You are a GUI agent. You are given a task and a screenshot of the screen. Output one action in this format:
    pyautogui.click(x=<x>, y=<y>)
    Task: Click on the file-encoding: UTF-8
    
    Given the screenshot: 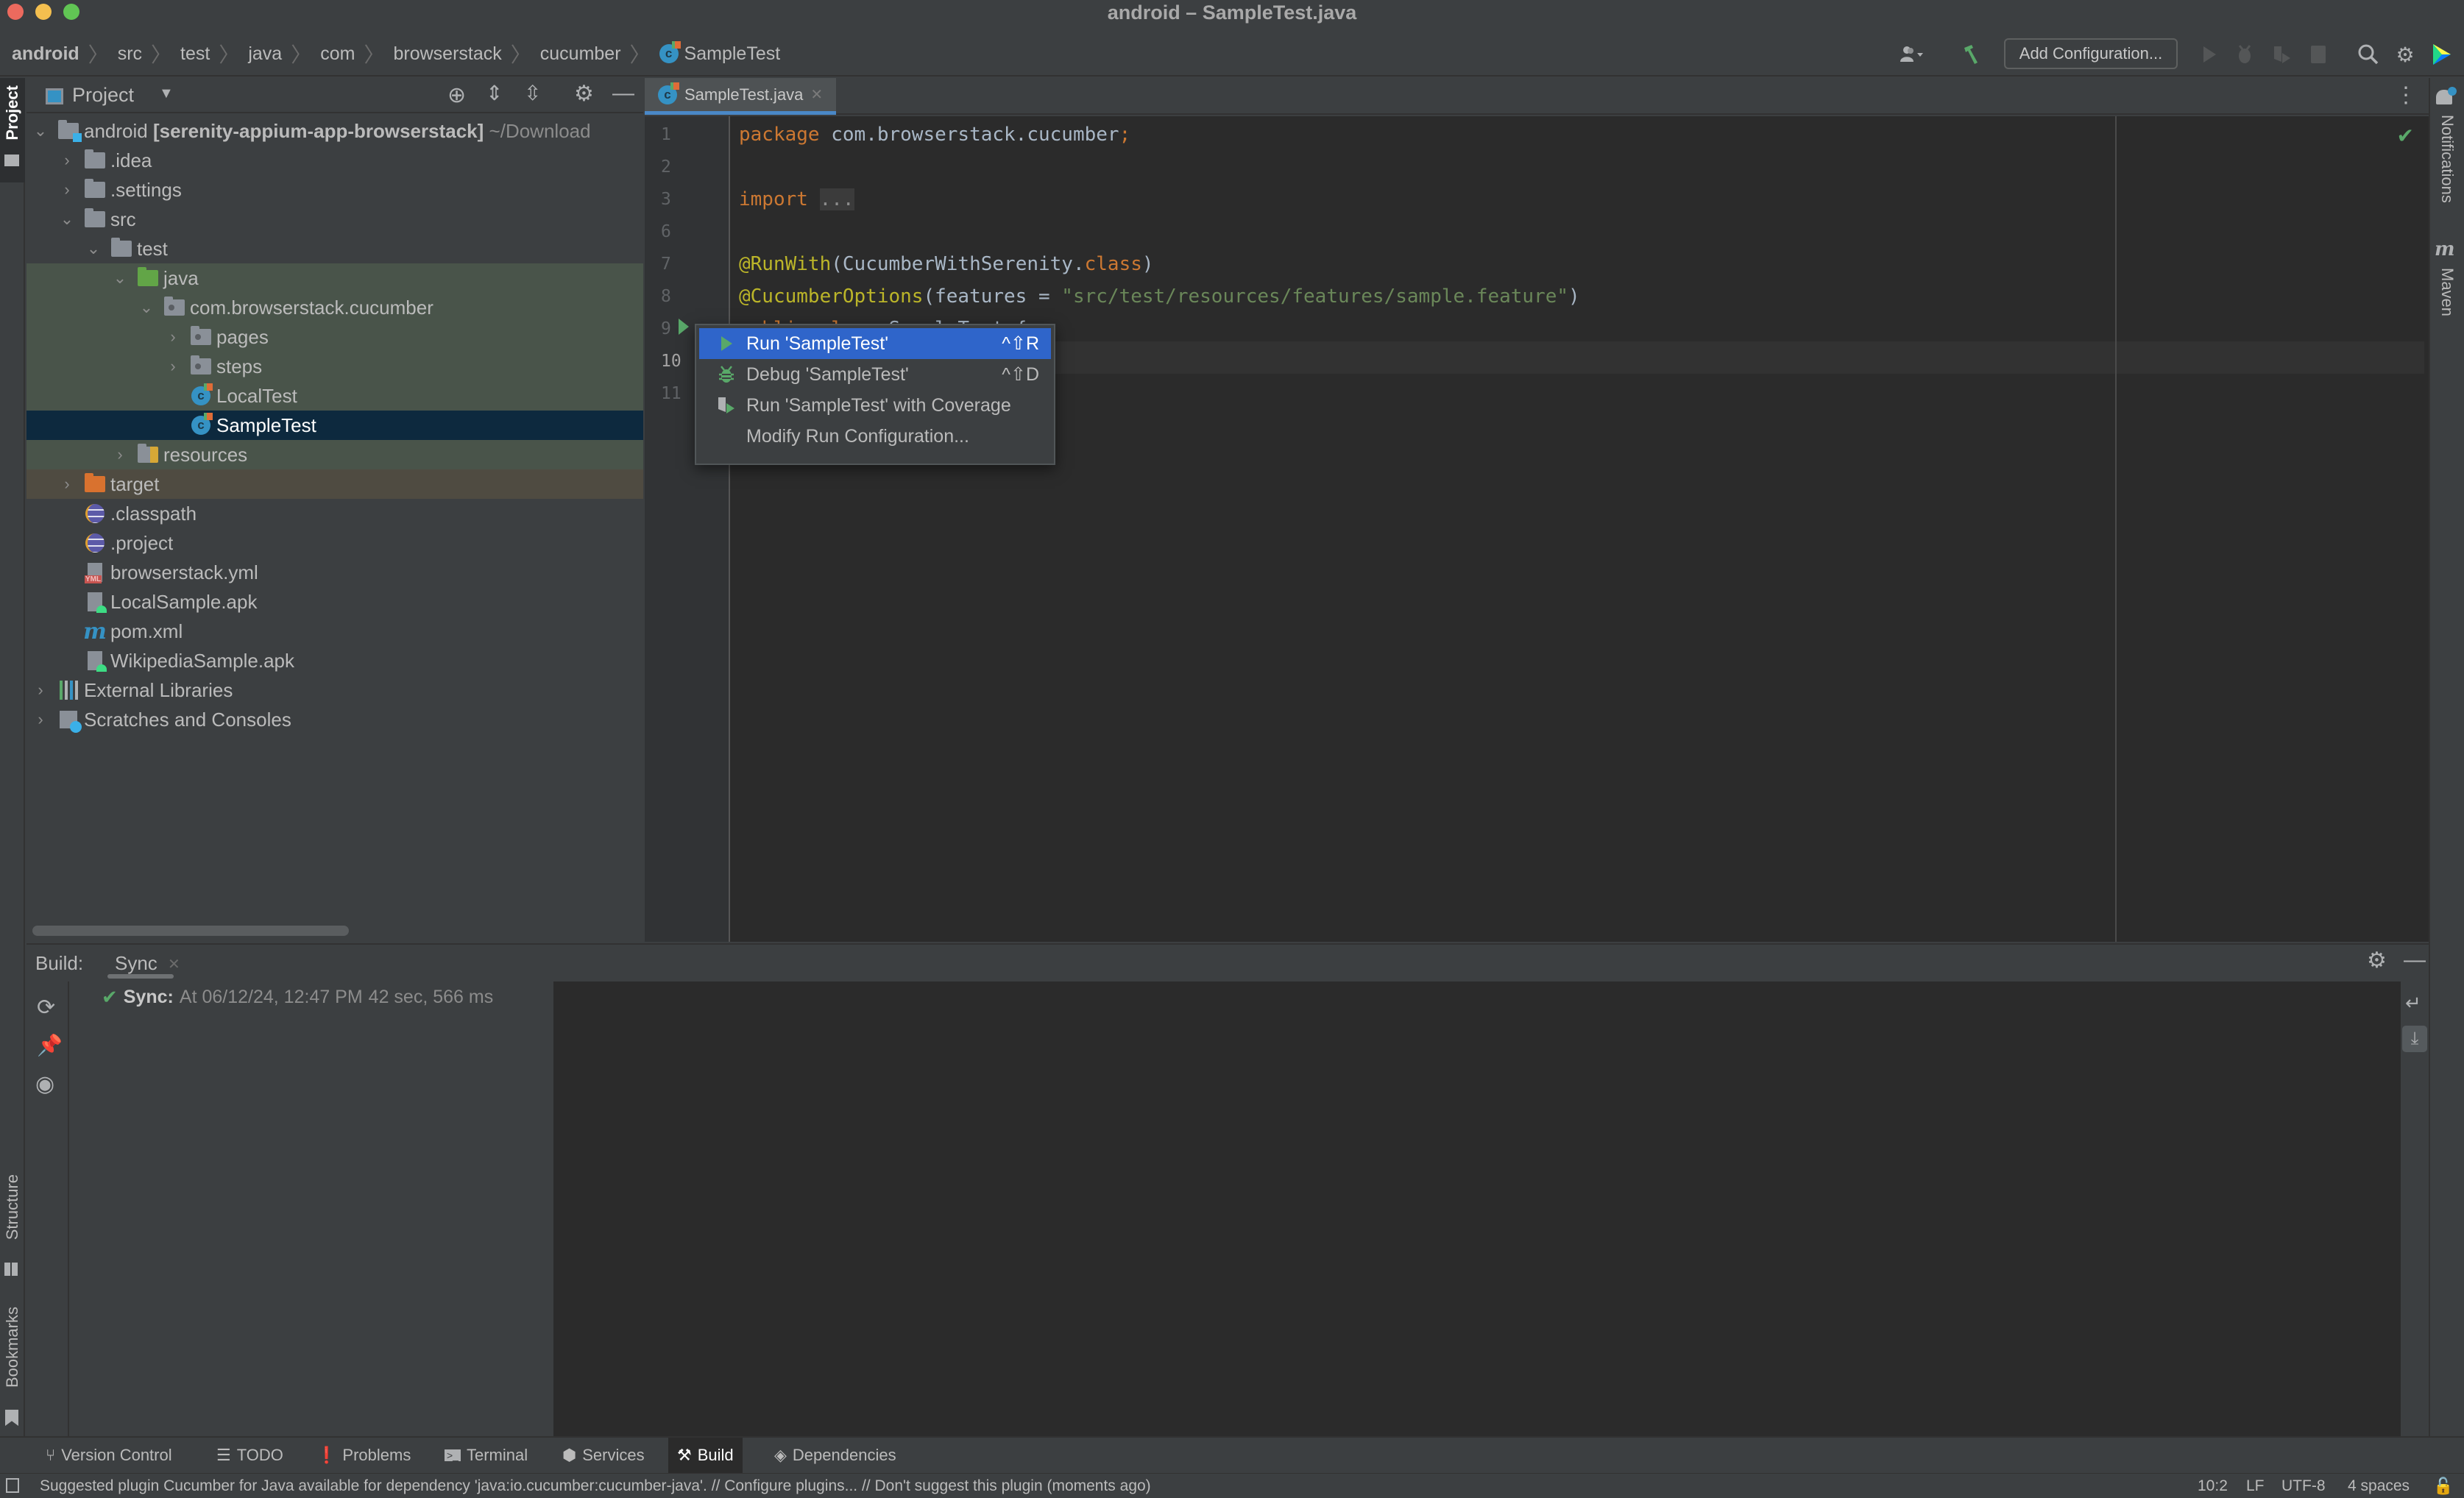 What is the action you would take?
    pyautogui.click(x=2303, y=1486)
    